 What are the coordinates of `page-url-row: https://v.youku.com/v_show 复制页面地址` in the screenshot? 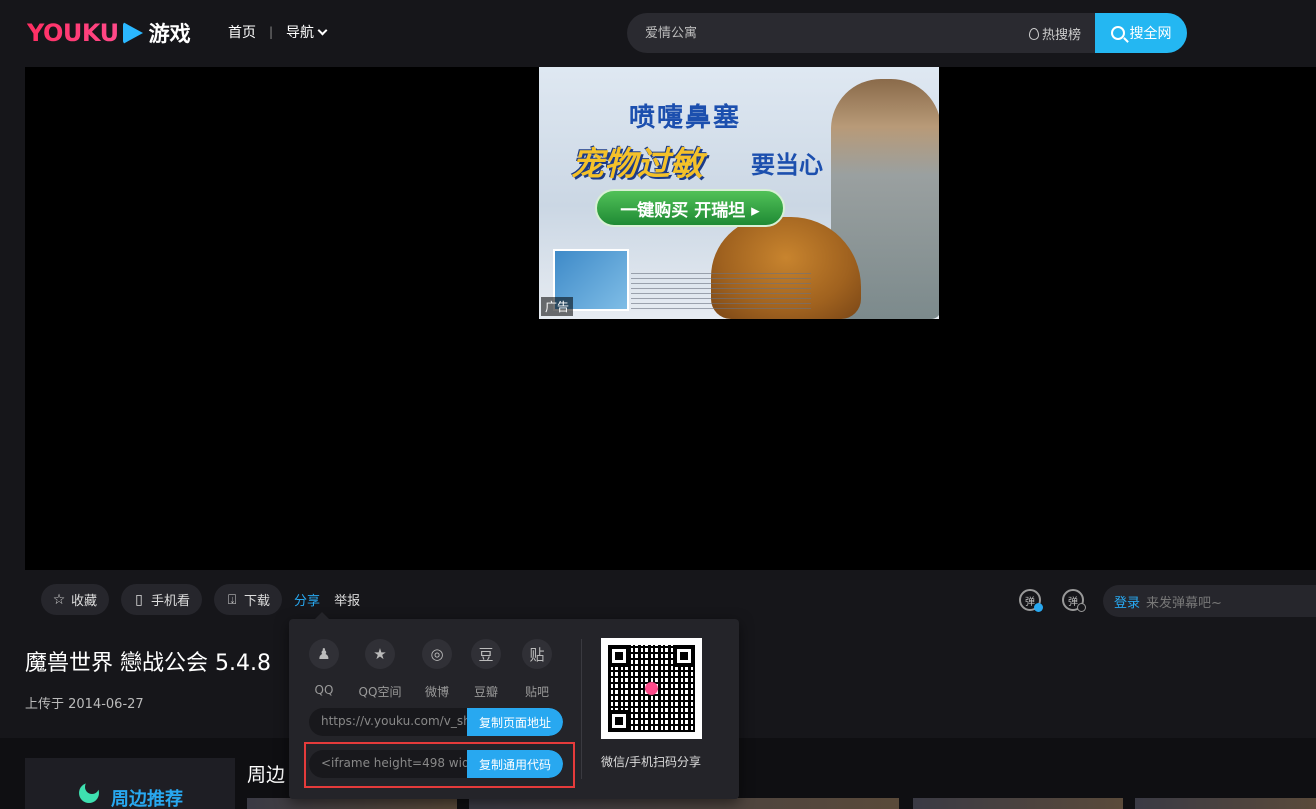 It's located at (436, 722).